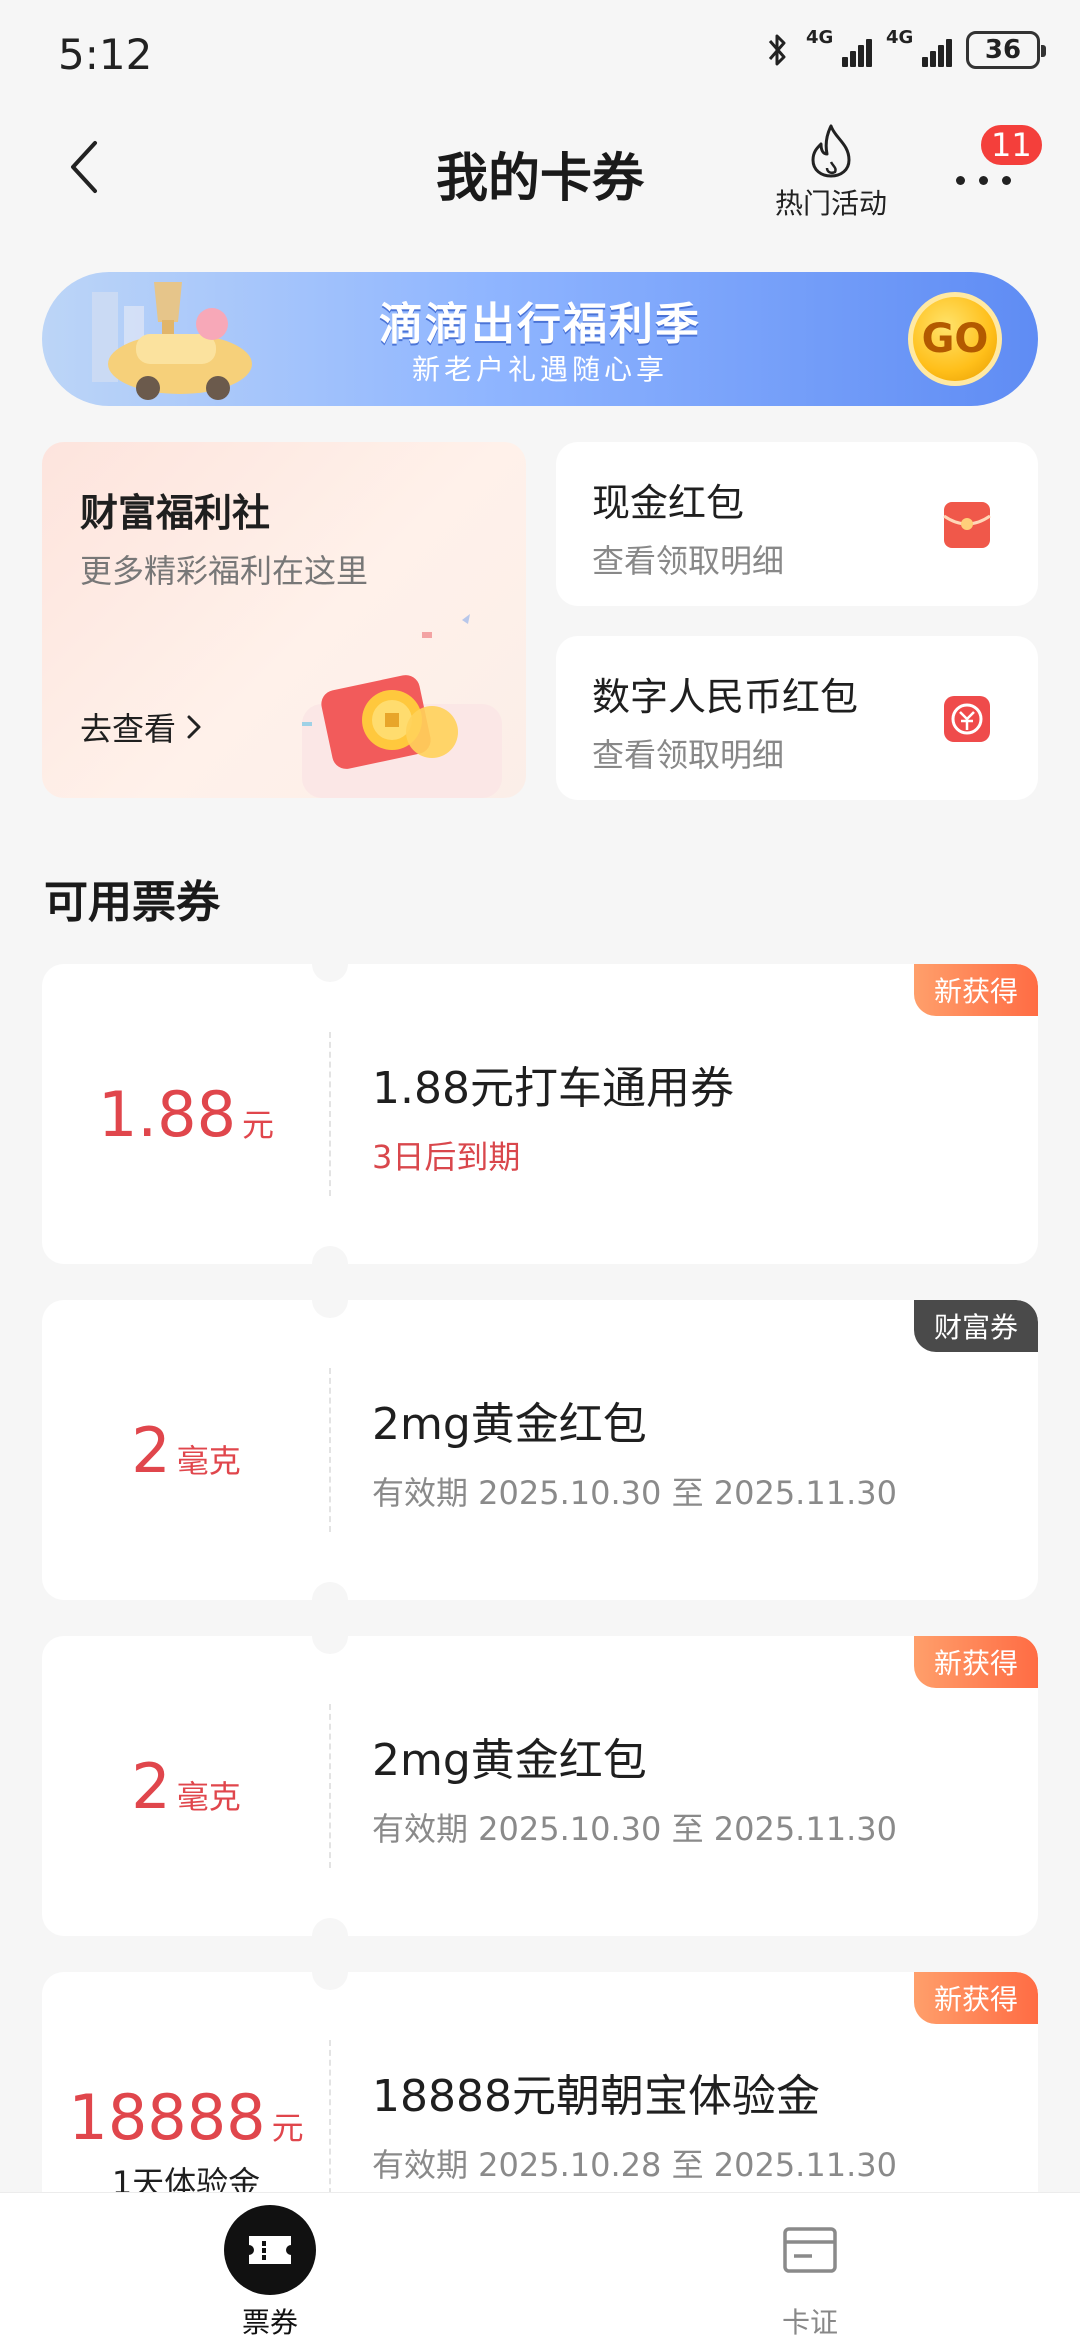 This screenshot has height=2340, width=1080. Describe the element at coordinates (839, 48) in the screenshot. I see `signal-icon: 4G` at that location.